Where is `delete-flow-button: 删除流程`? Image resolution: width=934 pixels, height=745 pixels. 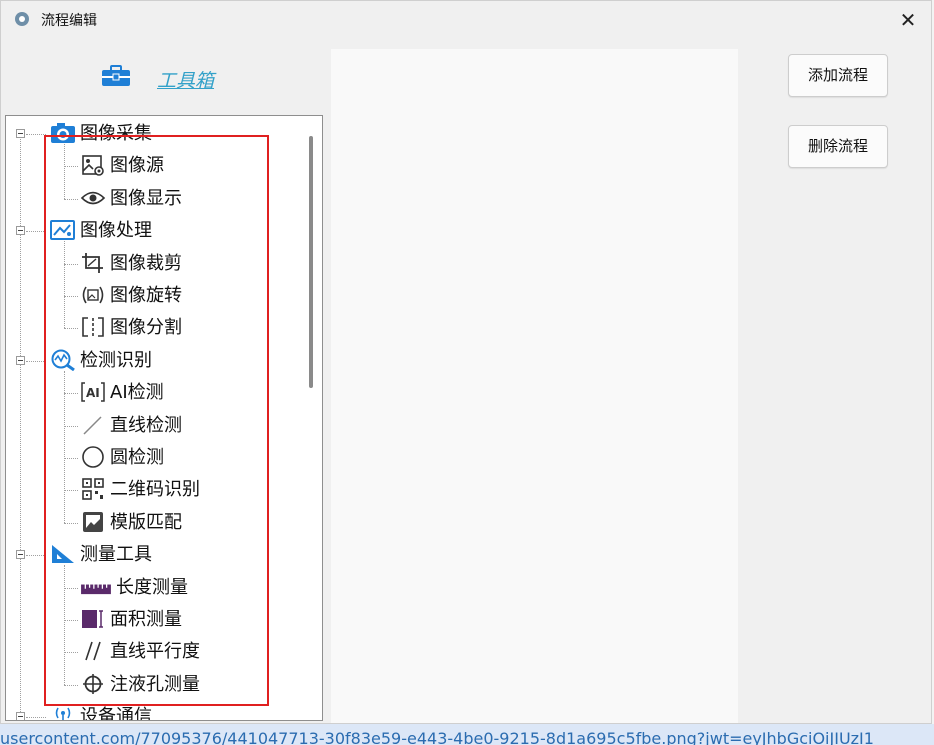
delete-flow-button: 删除流程 is located at coordinates (838, 146).